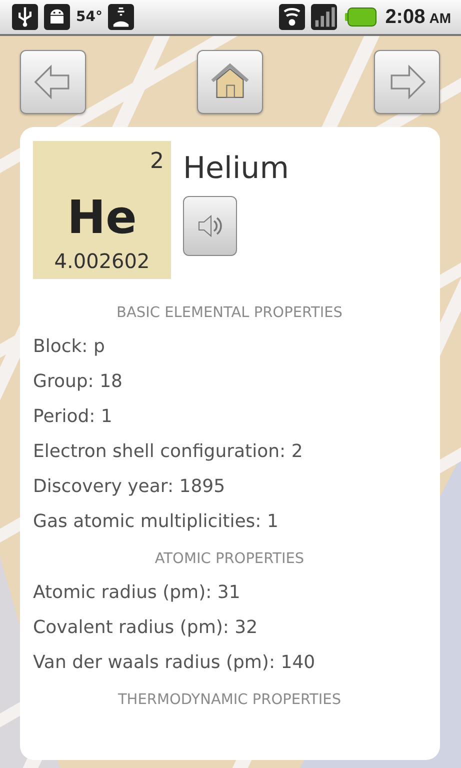 This screenshot has height=768, width=461. Describe the element at coordinates (156, 522) in the screenshot. I see `property-text: Gas atomic multiplicities: 1` at that location.